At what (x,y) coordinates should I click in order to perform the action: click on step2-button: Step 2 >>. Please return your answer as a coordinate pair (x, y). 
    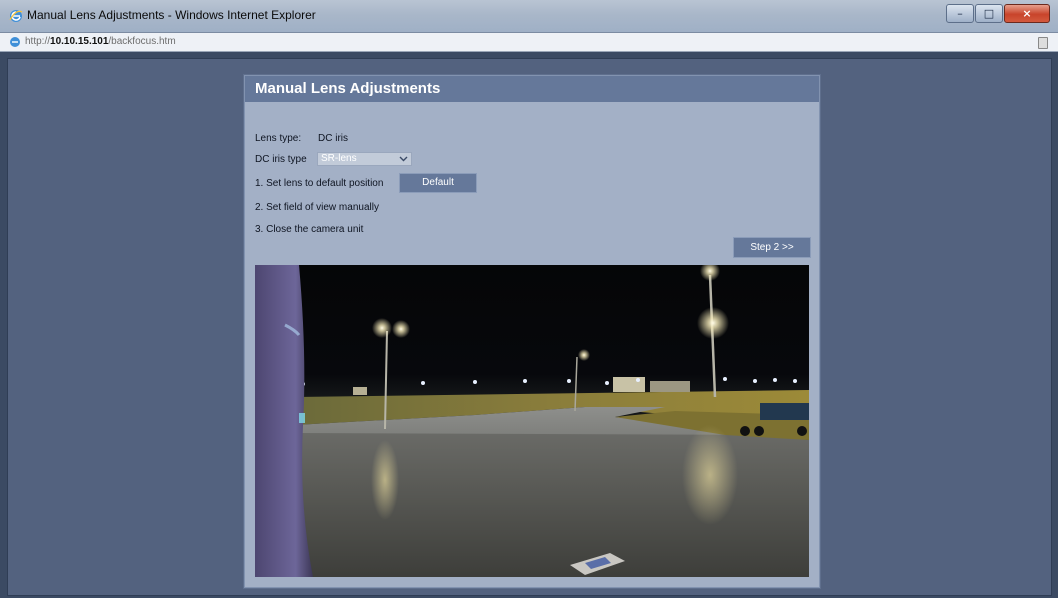
    Looking at the image, I should click on (772, 247).